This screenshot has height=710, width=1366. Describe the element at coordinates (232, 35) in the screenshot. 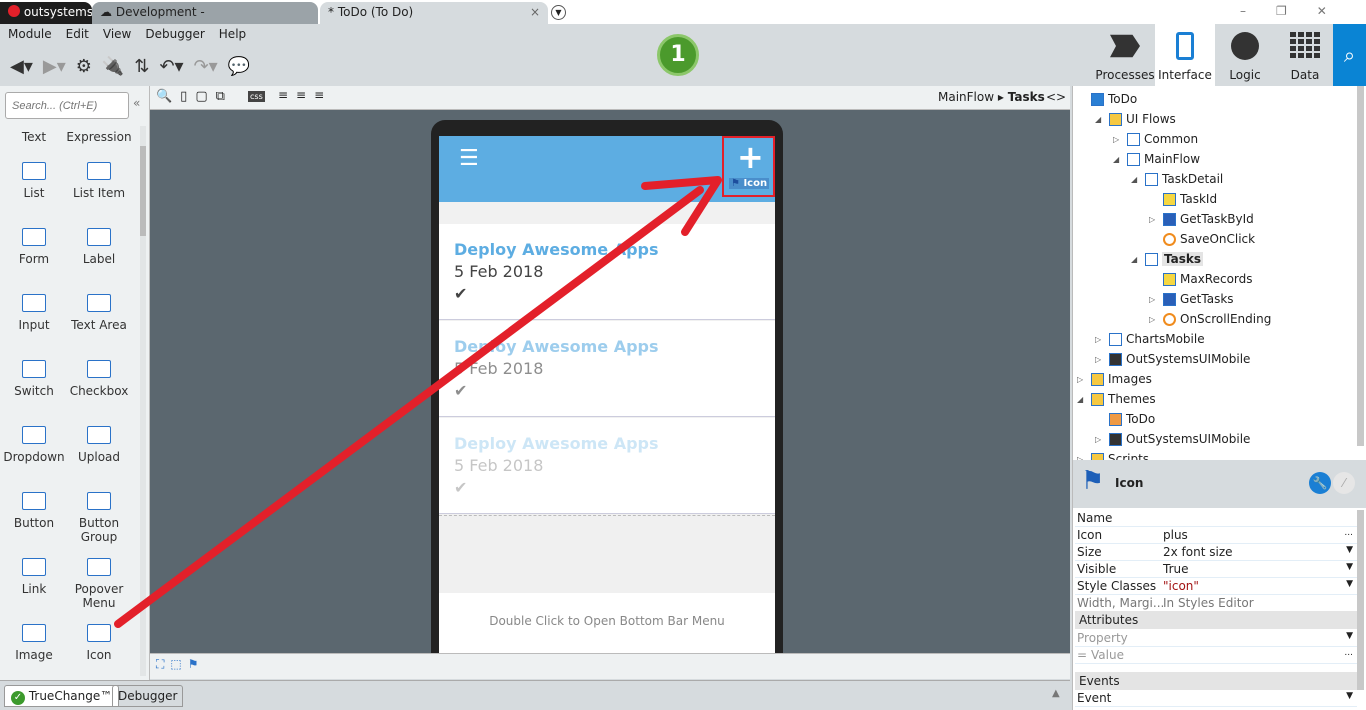

I see `menu-help: Help` at that location.